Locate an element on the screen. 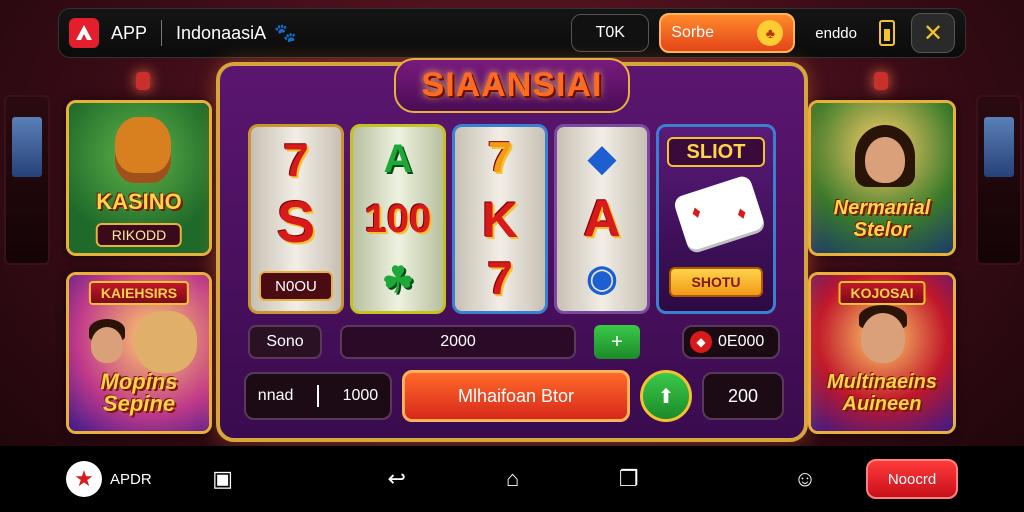 The height and width of the screenshot is (512, 1024). reel-1: 7 S N0OU is located at coordinates (296, 219).